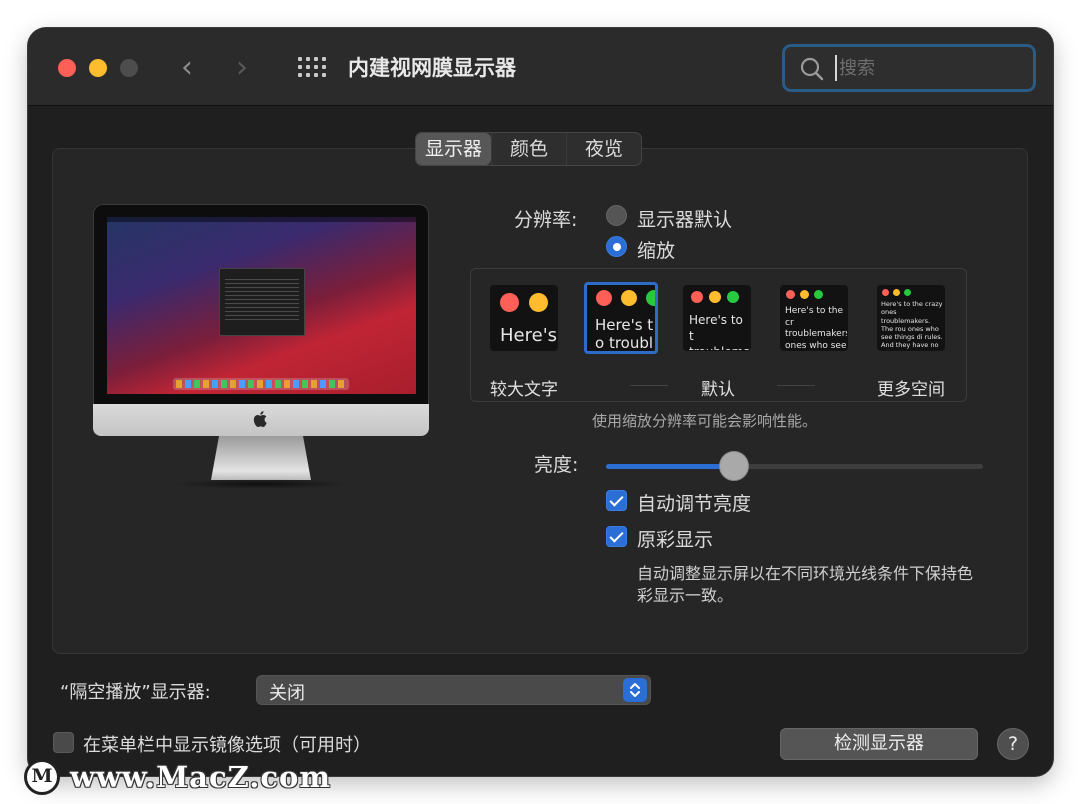 This screenshot has width=1080, height=804. Describe the element at coordinates (227, 744) in the screenshot. I see `mirror-option-label: 在菜单栏中显示镜像选项（可用时）` at that location.